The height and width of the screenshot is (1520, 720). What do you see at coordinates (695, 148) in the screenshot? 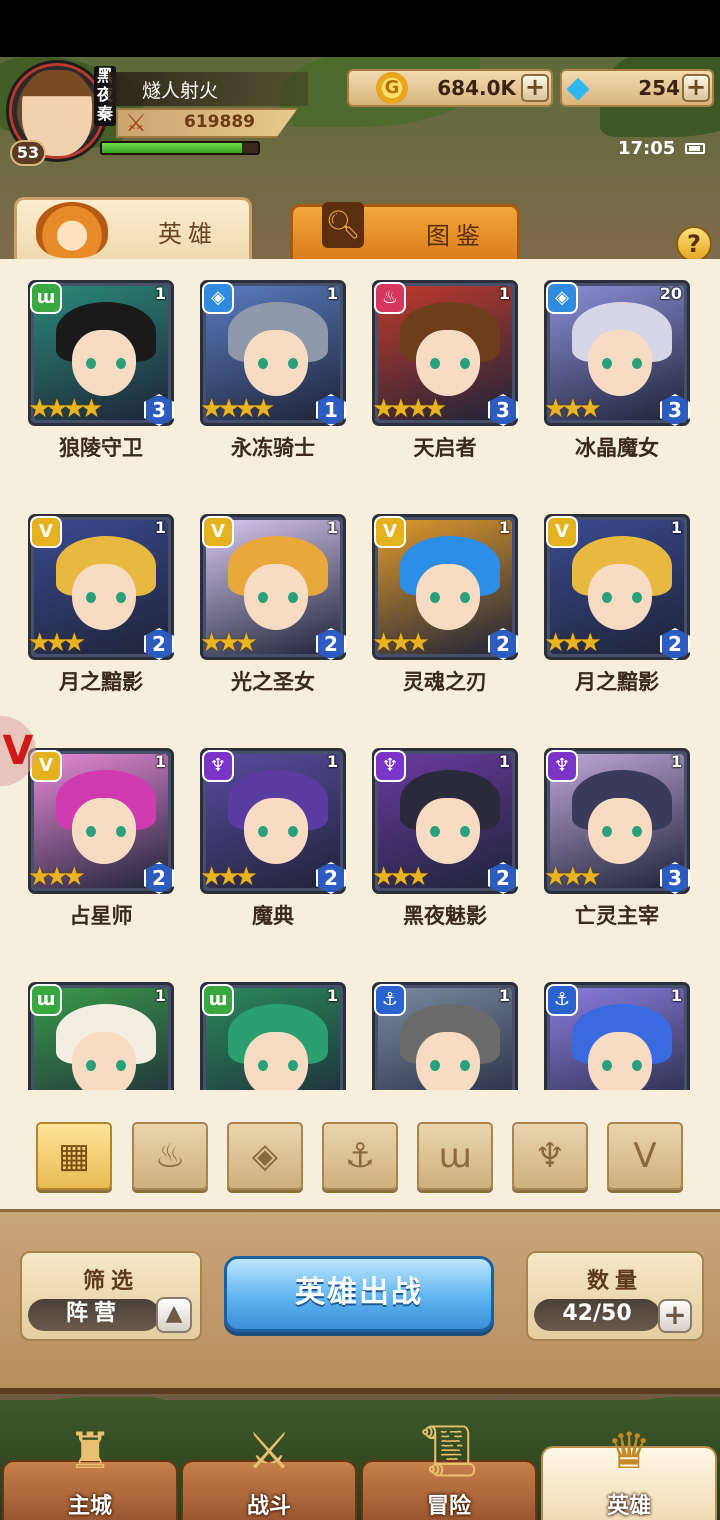
I see `battery-icon` at bounding box center [695, 148].